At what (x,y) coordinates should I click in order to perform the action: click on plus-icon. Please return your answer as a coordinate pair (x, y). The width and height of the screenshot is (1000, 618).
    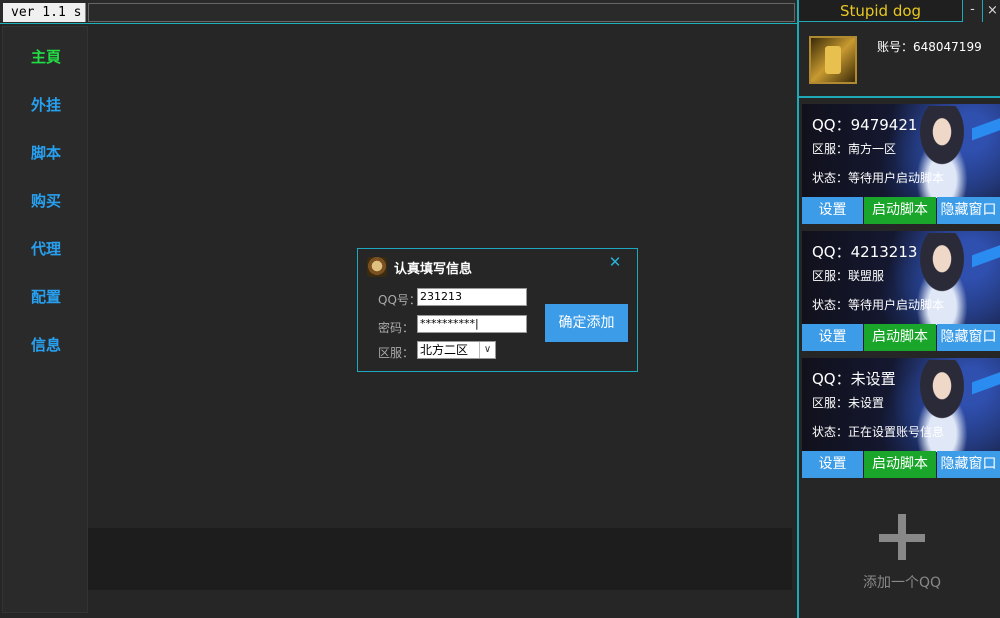
    Looking at the image, I should click on (903, 538).